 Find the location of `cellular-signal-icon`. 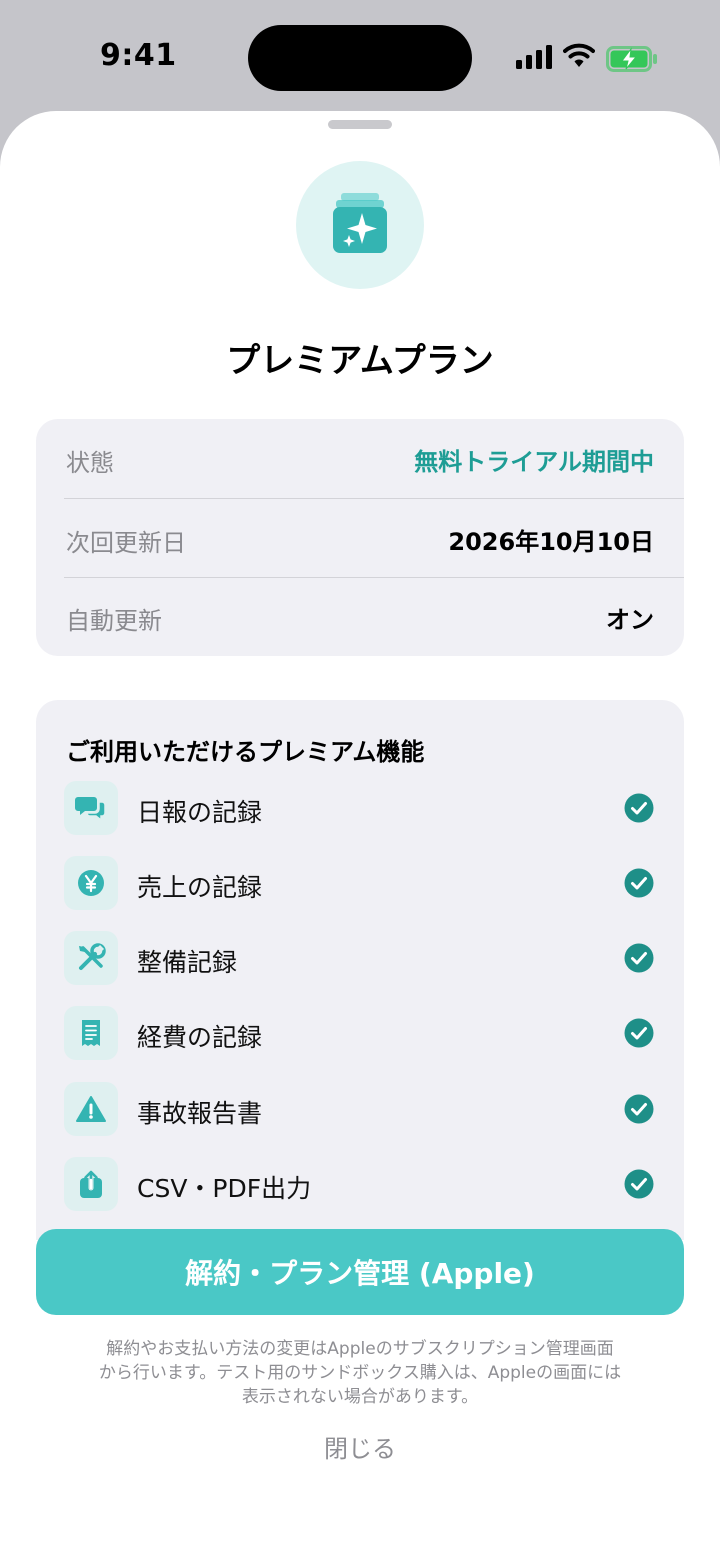

cellular-signal-icon is located at coordinates (534, 57).